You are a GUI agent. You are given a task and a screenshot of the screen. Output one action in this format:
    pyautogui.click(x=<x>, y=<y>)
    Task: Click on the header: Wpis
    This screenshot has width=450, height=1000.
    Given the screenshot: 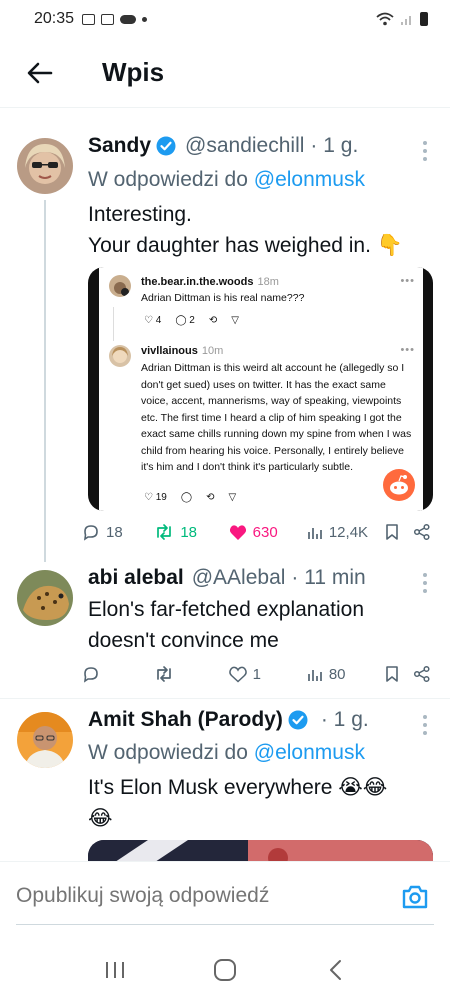 What is the action you would take?
    pyautogui.click(x=225, y=73)
    